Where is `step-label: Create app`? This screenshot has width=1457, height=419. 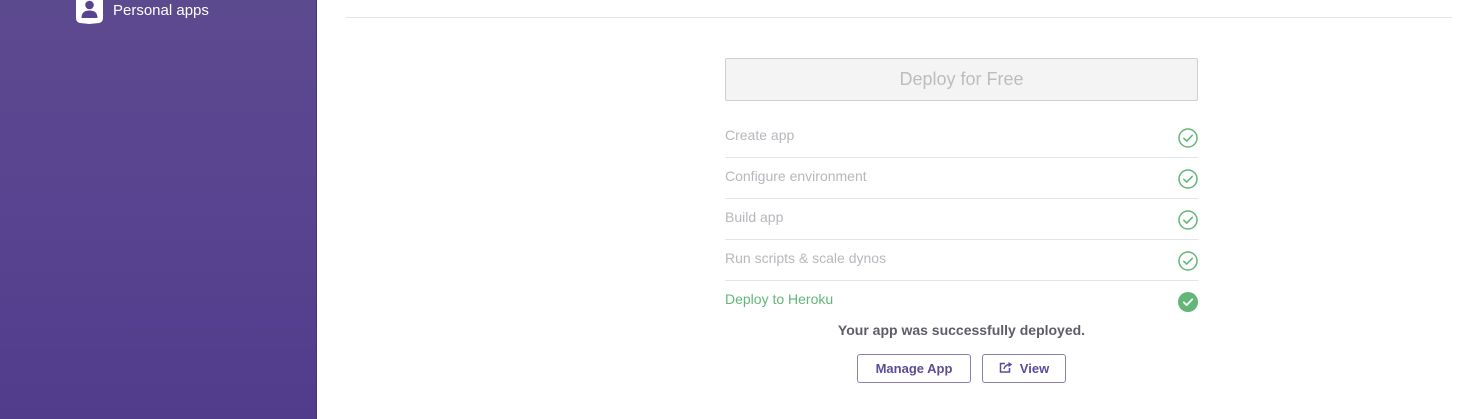 step-label: Create app is located at coordinates (760, 135).